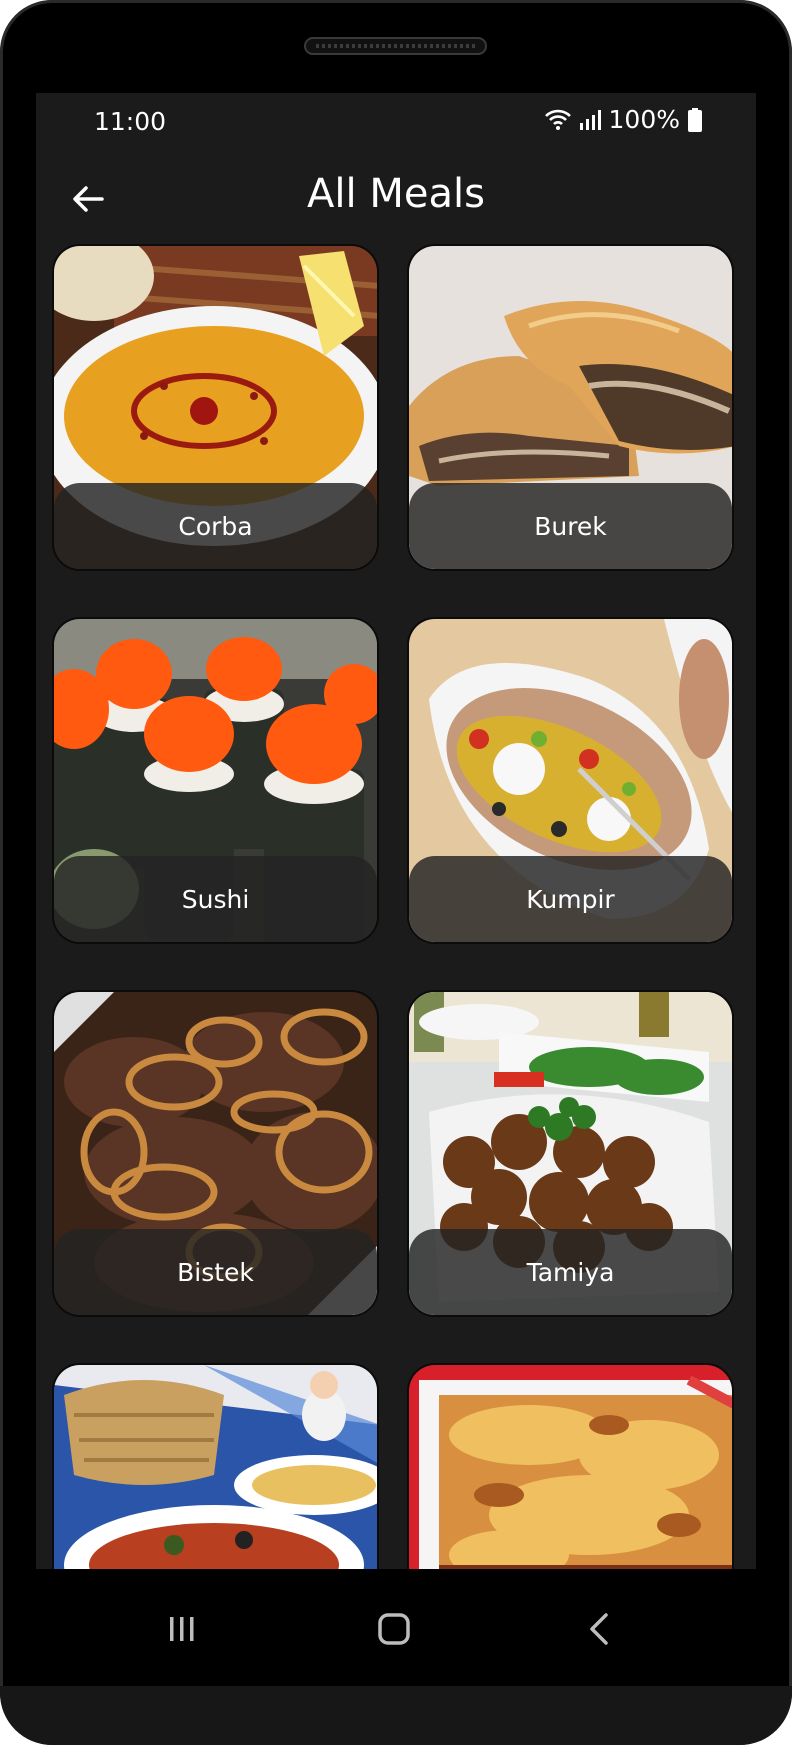  What do you see at coordinates (215, 407) in the screenshot?
I see `meal-card-corba: Corba` at bounding box center [215, 407].